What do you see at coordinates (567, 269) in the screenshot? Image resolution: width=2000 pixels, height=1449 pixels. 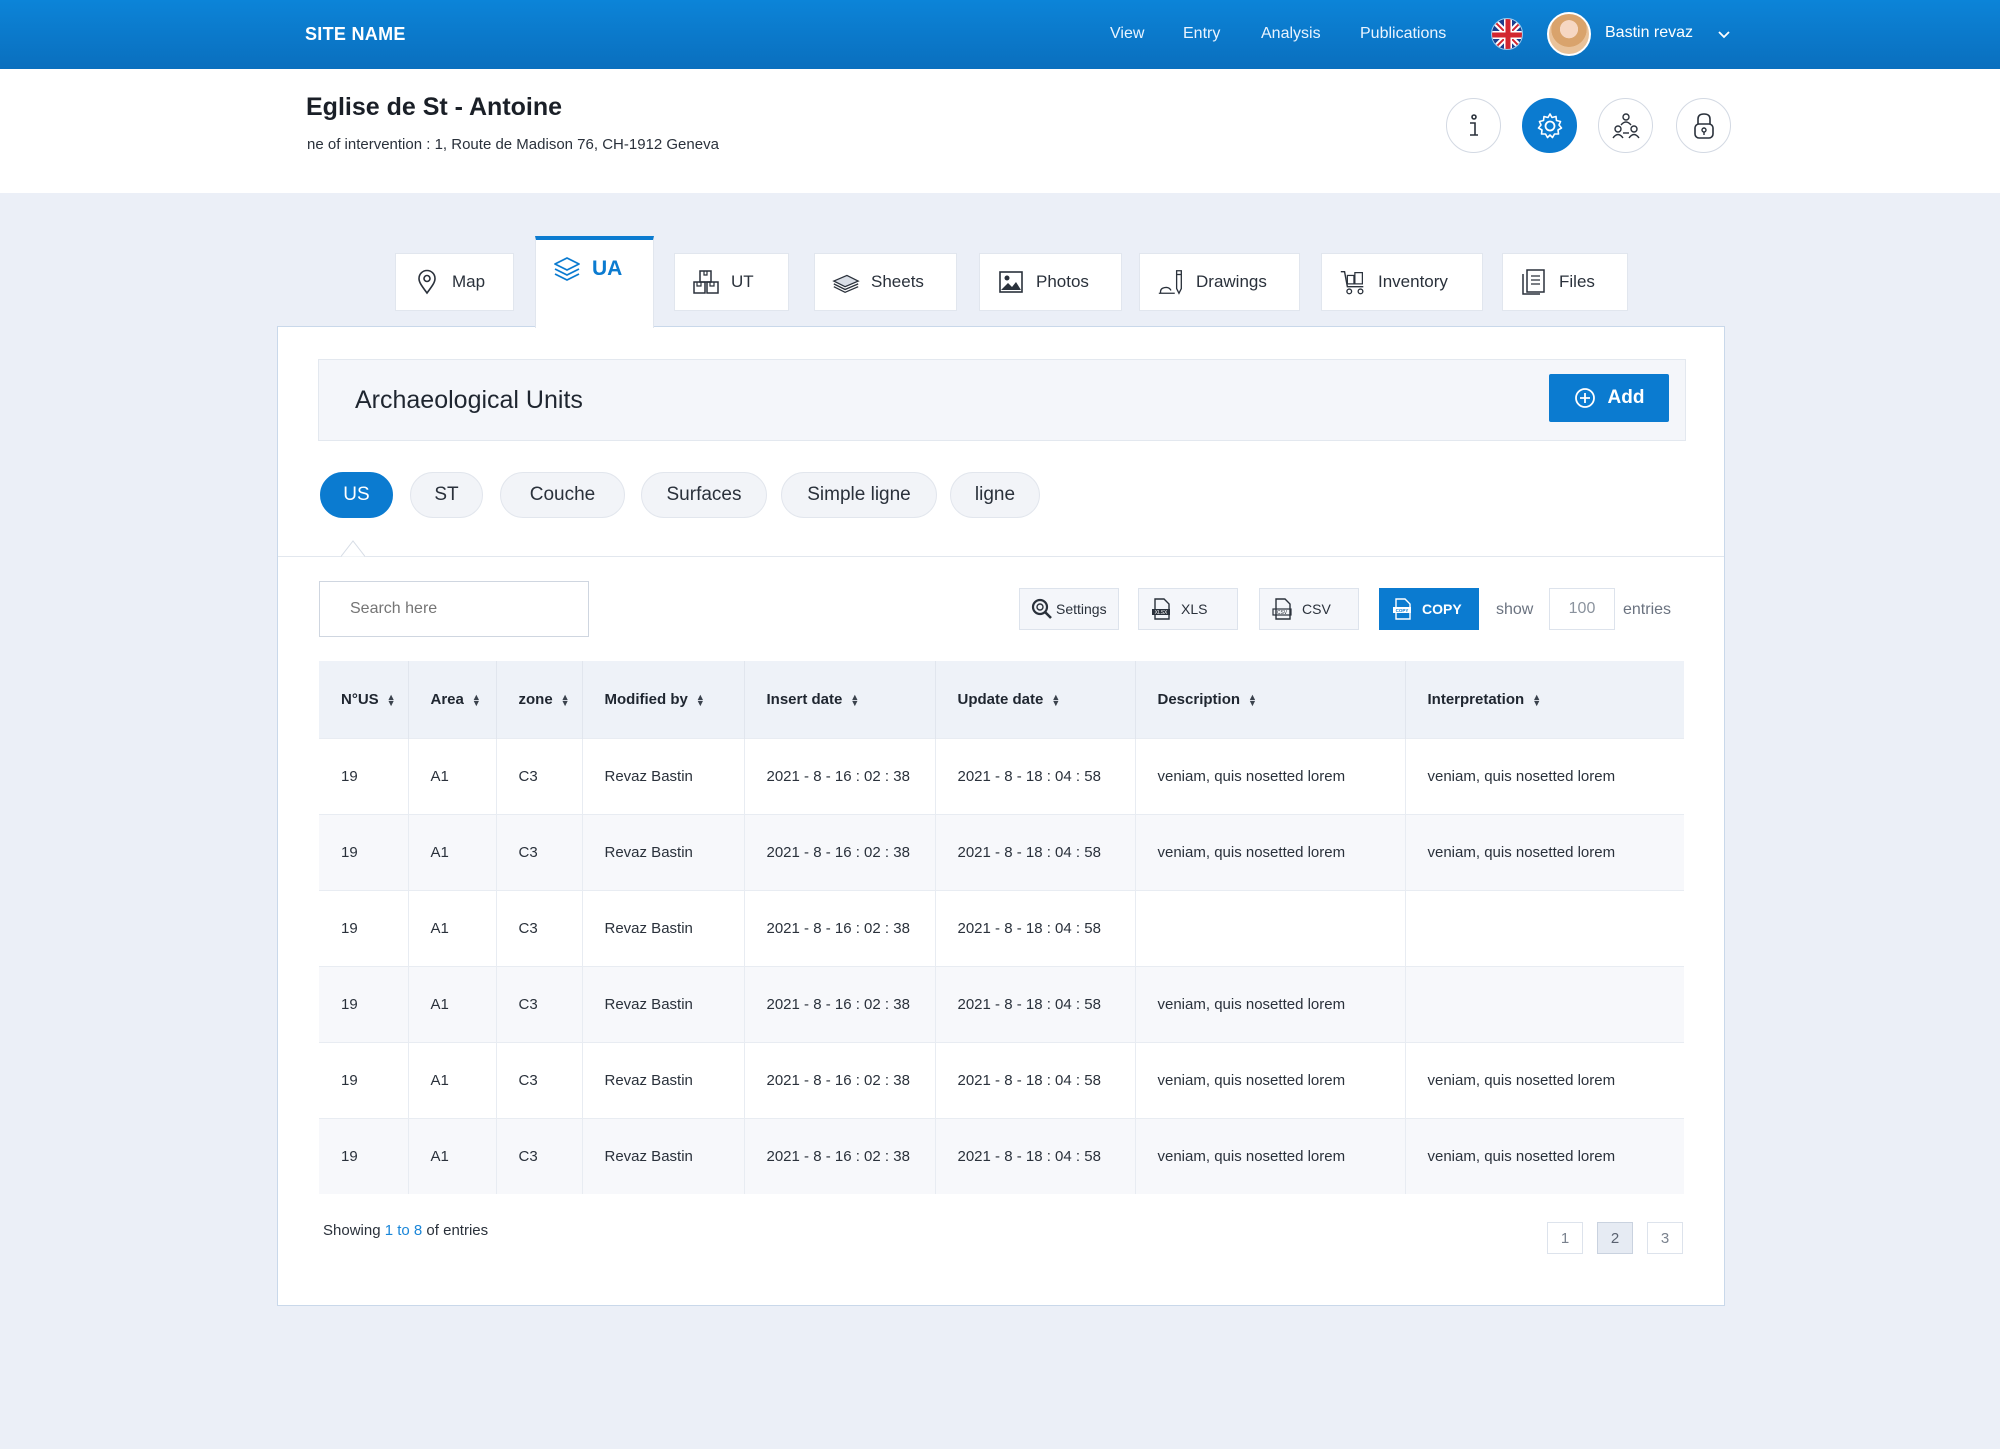 I see `layers-icon` at bounding box center [567, 269].